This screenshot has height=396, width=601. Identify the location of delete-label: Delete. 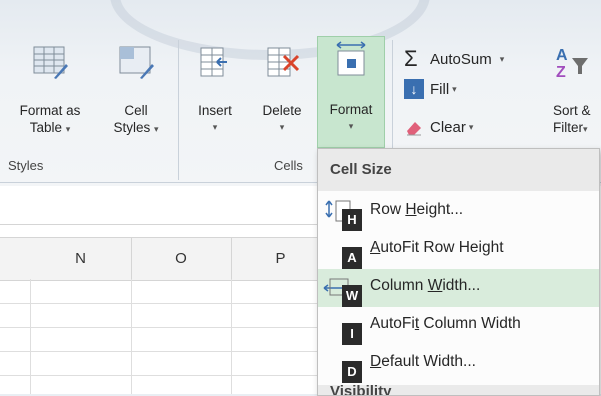
(282, 110).